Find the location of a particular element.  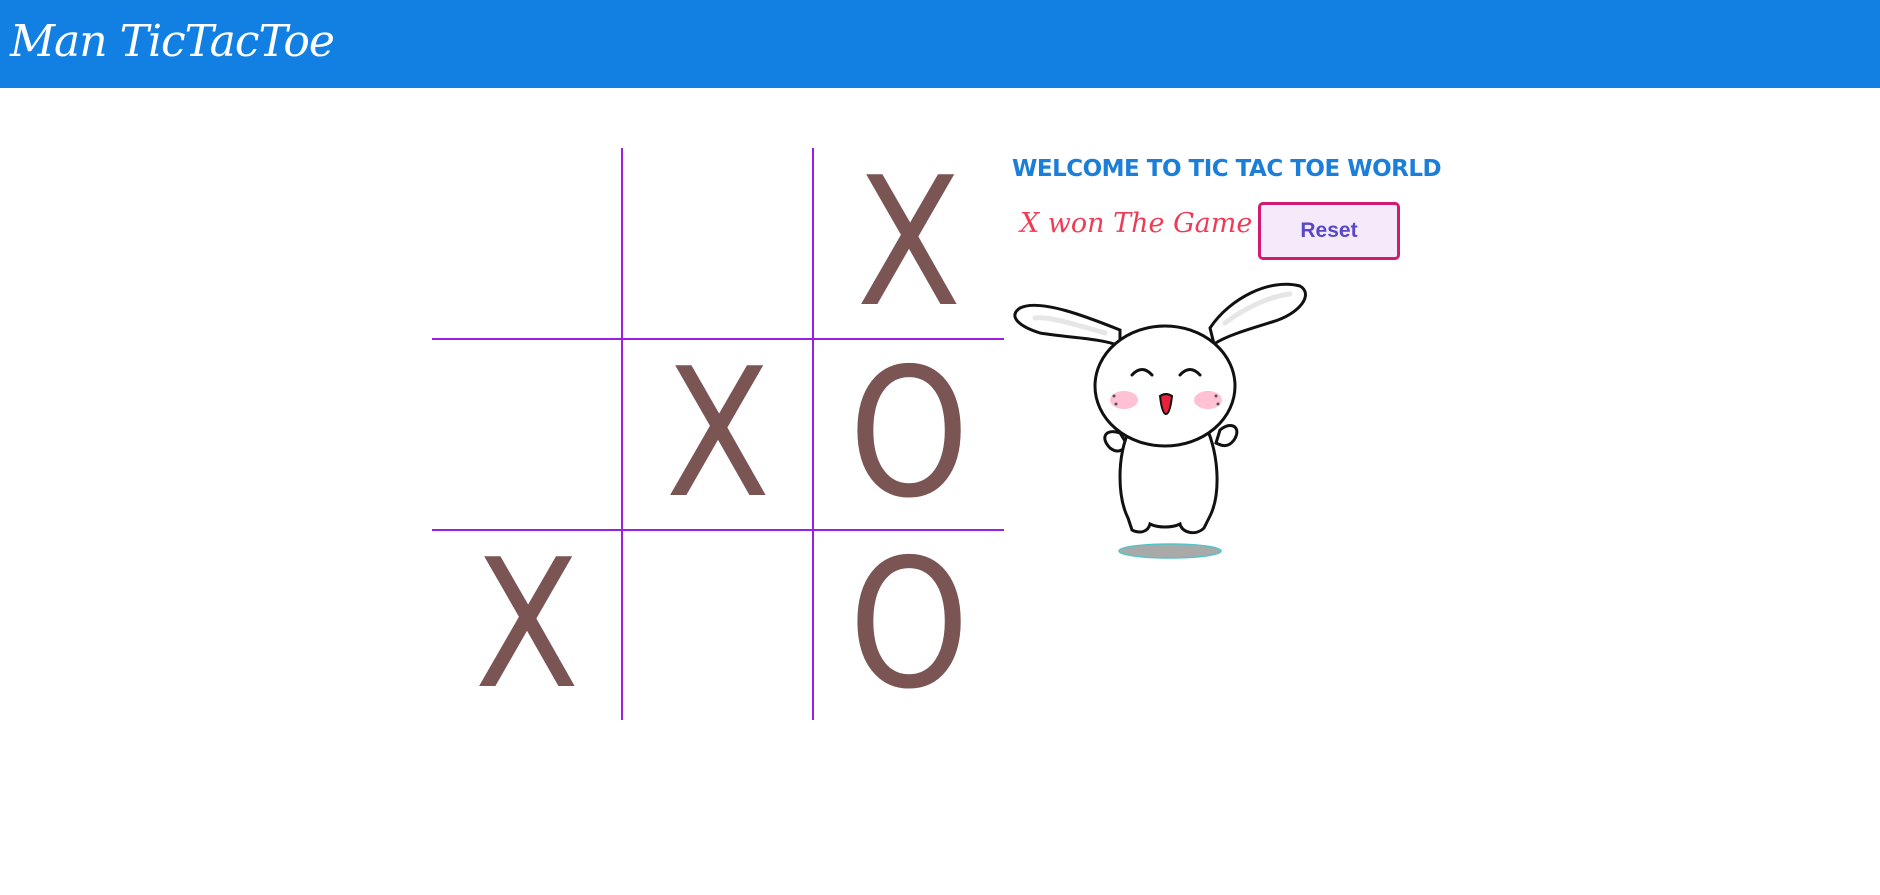

brand-title: Man TicTacToe is located at coordinates (172, 42).